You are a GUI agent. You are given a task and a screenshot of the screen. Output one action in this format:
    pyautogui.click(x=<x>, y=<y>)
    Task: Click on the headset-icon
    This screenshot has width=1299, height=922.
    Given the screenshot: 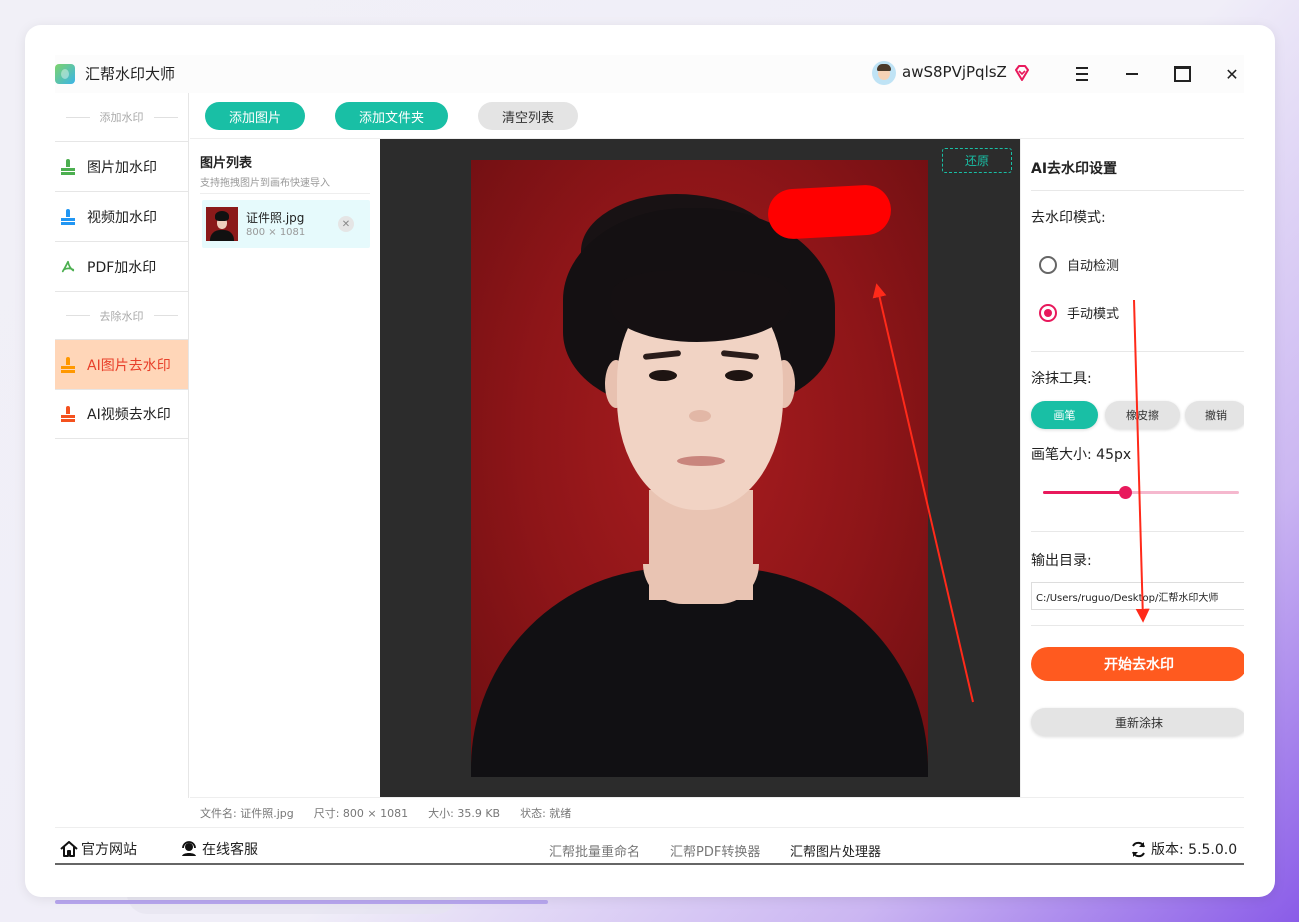 What is the action you would take?
    pyautogui.click(x=189, y=848)
    